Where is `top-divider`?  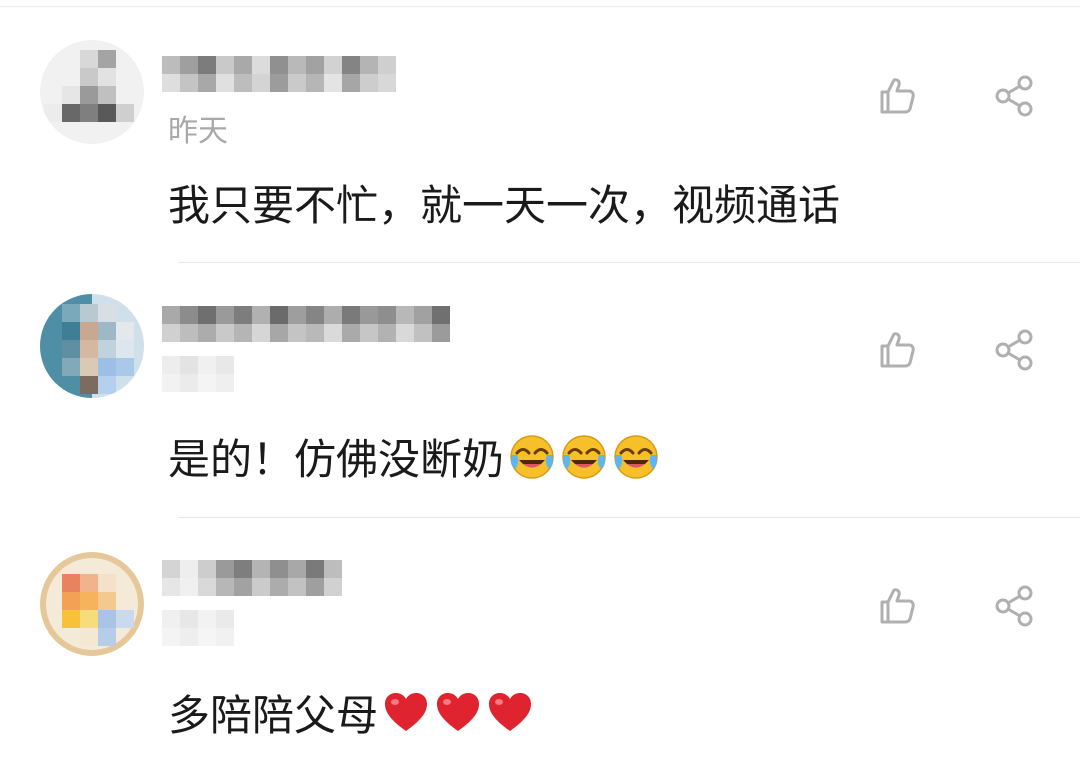
top-divider is located at coordinates (540, 6).